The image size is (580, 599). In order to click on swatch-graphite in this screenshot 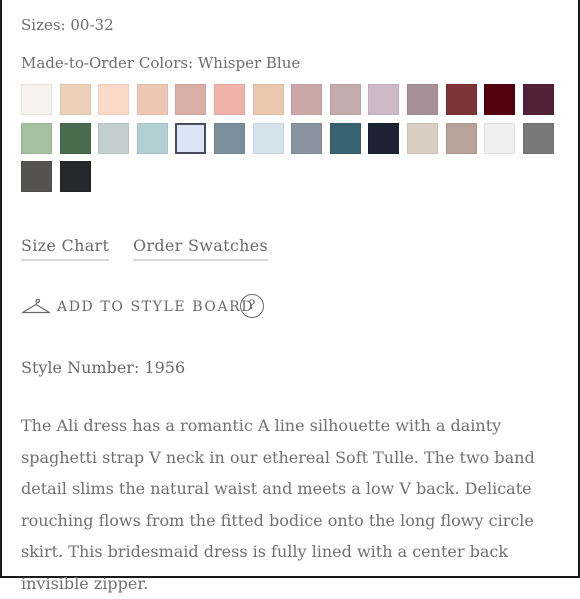, I will do `click(538, 138)`.